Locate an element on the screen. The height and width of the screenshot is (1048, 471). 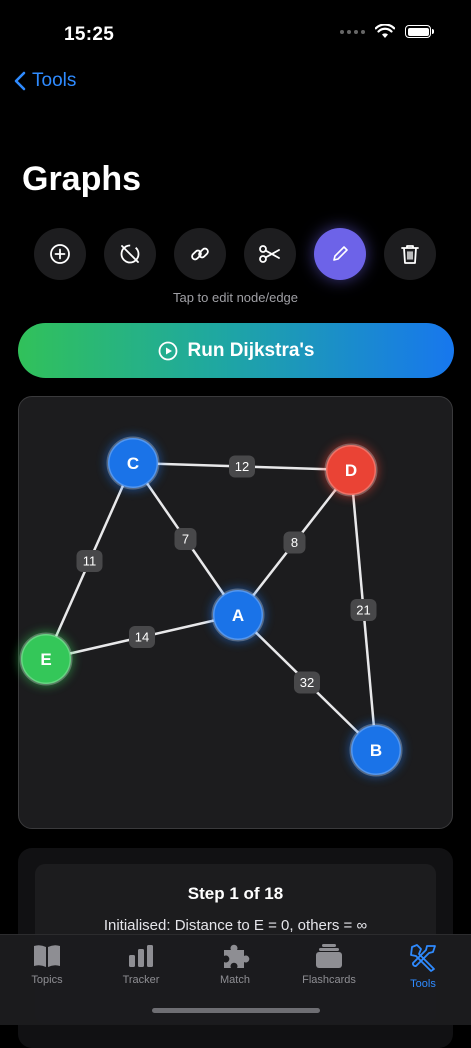
clear-button is located at coordinates (410, 254).